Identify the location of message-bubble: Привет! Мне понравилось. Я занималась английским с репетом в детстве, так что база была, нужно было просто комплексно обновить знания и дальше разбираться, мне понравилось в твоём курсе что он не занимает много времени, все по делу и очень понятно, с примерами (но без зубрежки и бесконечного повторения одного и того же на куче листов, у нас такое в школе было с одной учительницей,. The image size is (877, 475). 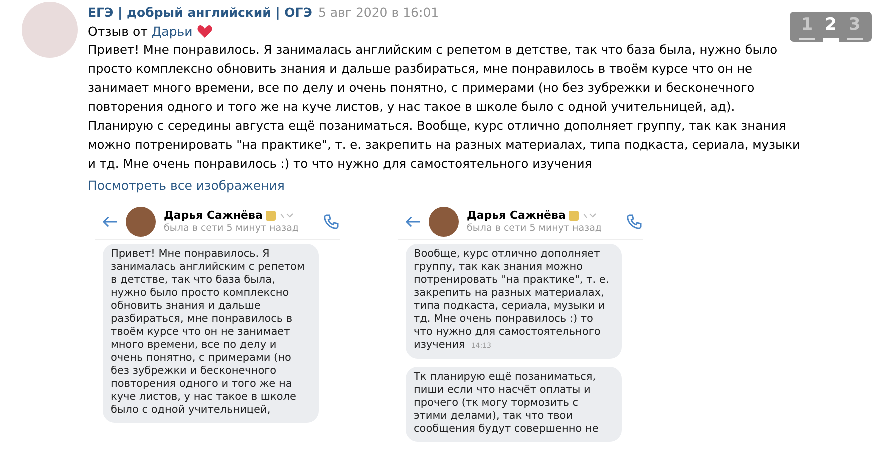
(211, 333).